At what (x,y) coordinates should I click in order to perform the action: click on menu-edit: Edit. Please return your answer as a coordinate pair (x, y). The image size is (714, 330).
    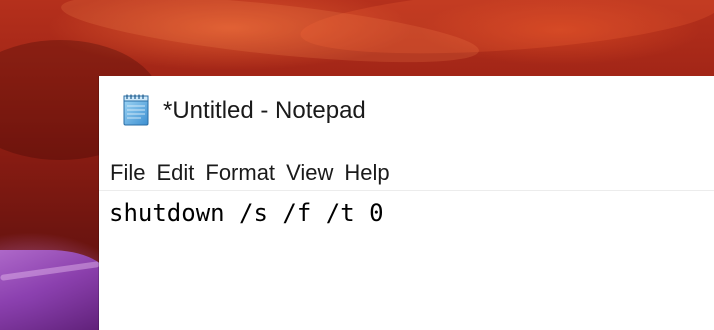
    Looking at the image, I should click on (175, 173).